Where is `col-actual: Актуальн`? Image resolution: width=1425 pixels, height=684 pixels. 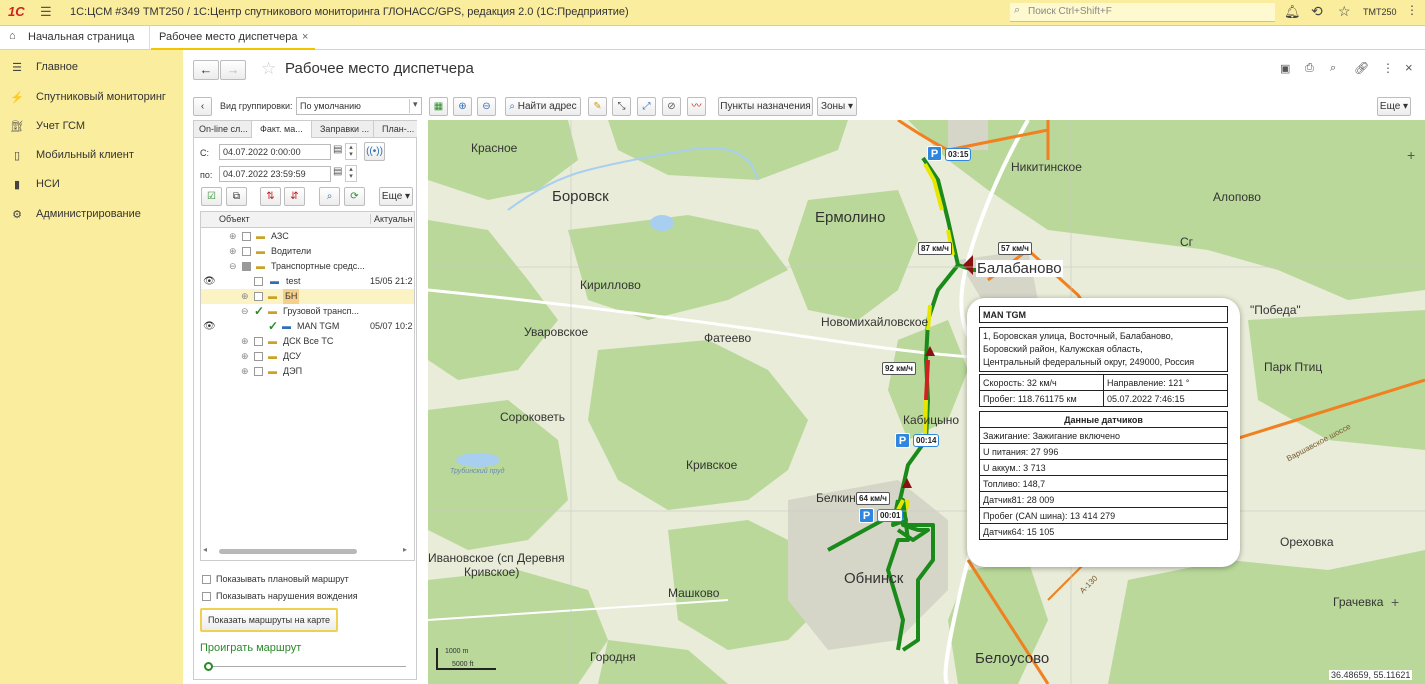 col-actual: Актуальн is located at coordinates (391, 219).